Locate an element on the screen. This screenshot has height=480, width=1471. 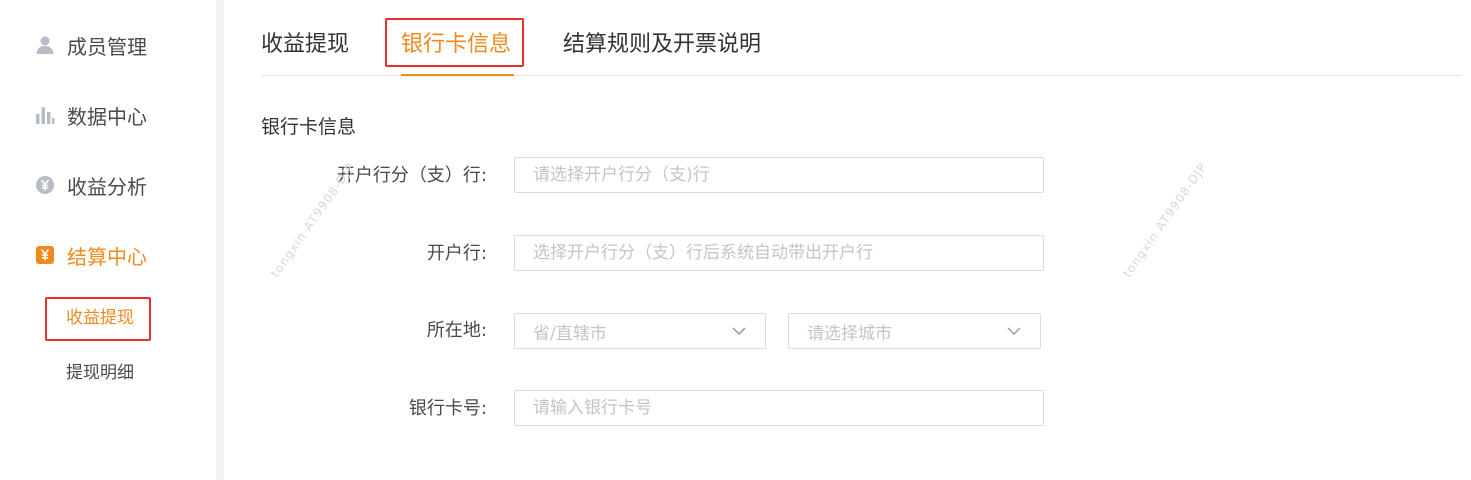
sidebar-divider is located at coordinates (220, 240).